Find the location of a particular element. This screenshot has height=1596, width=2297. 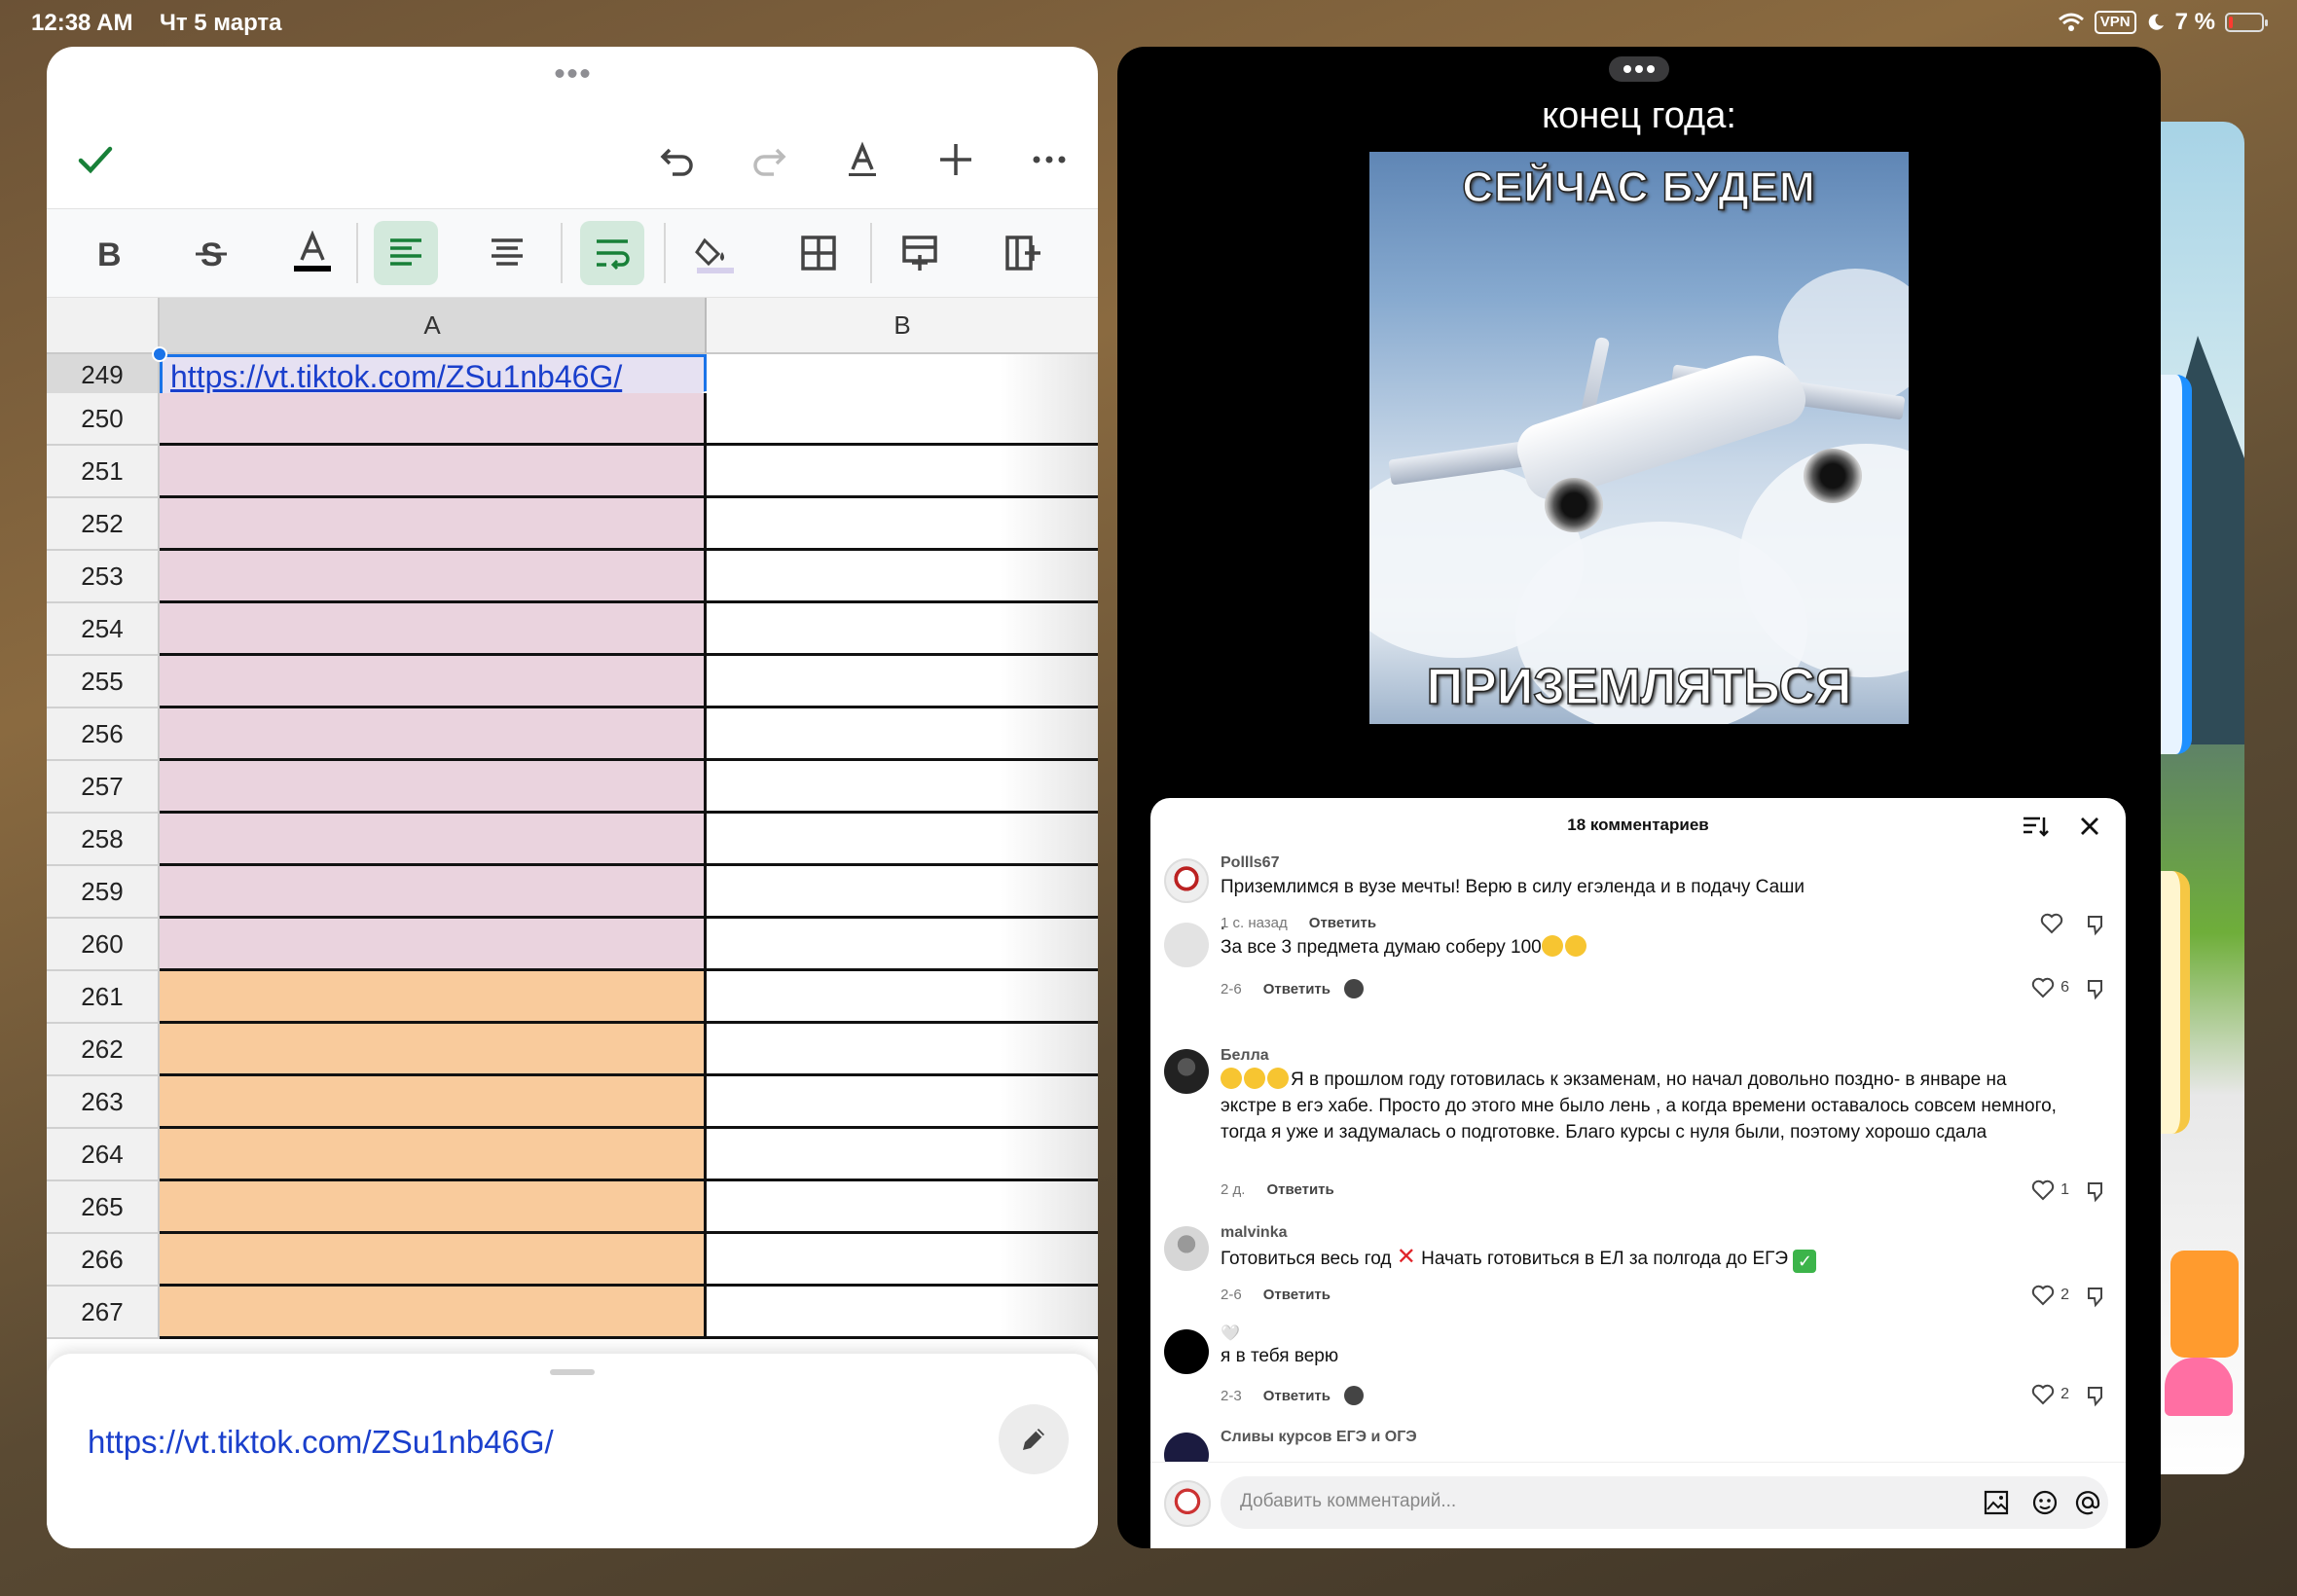

resize-corner-icon is located at coordinates (1086, 1536).